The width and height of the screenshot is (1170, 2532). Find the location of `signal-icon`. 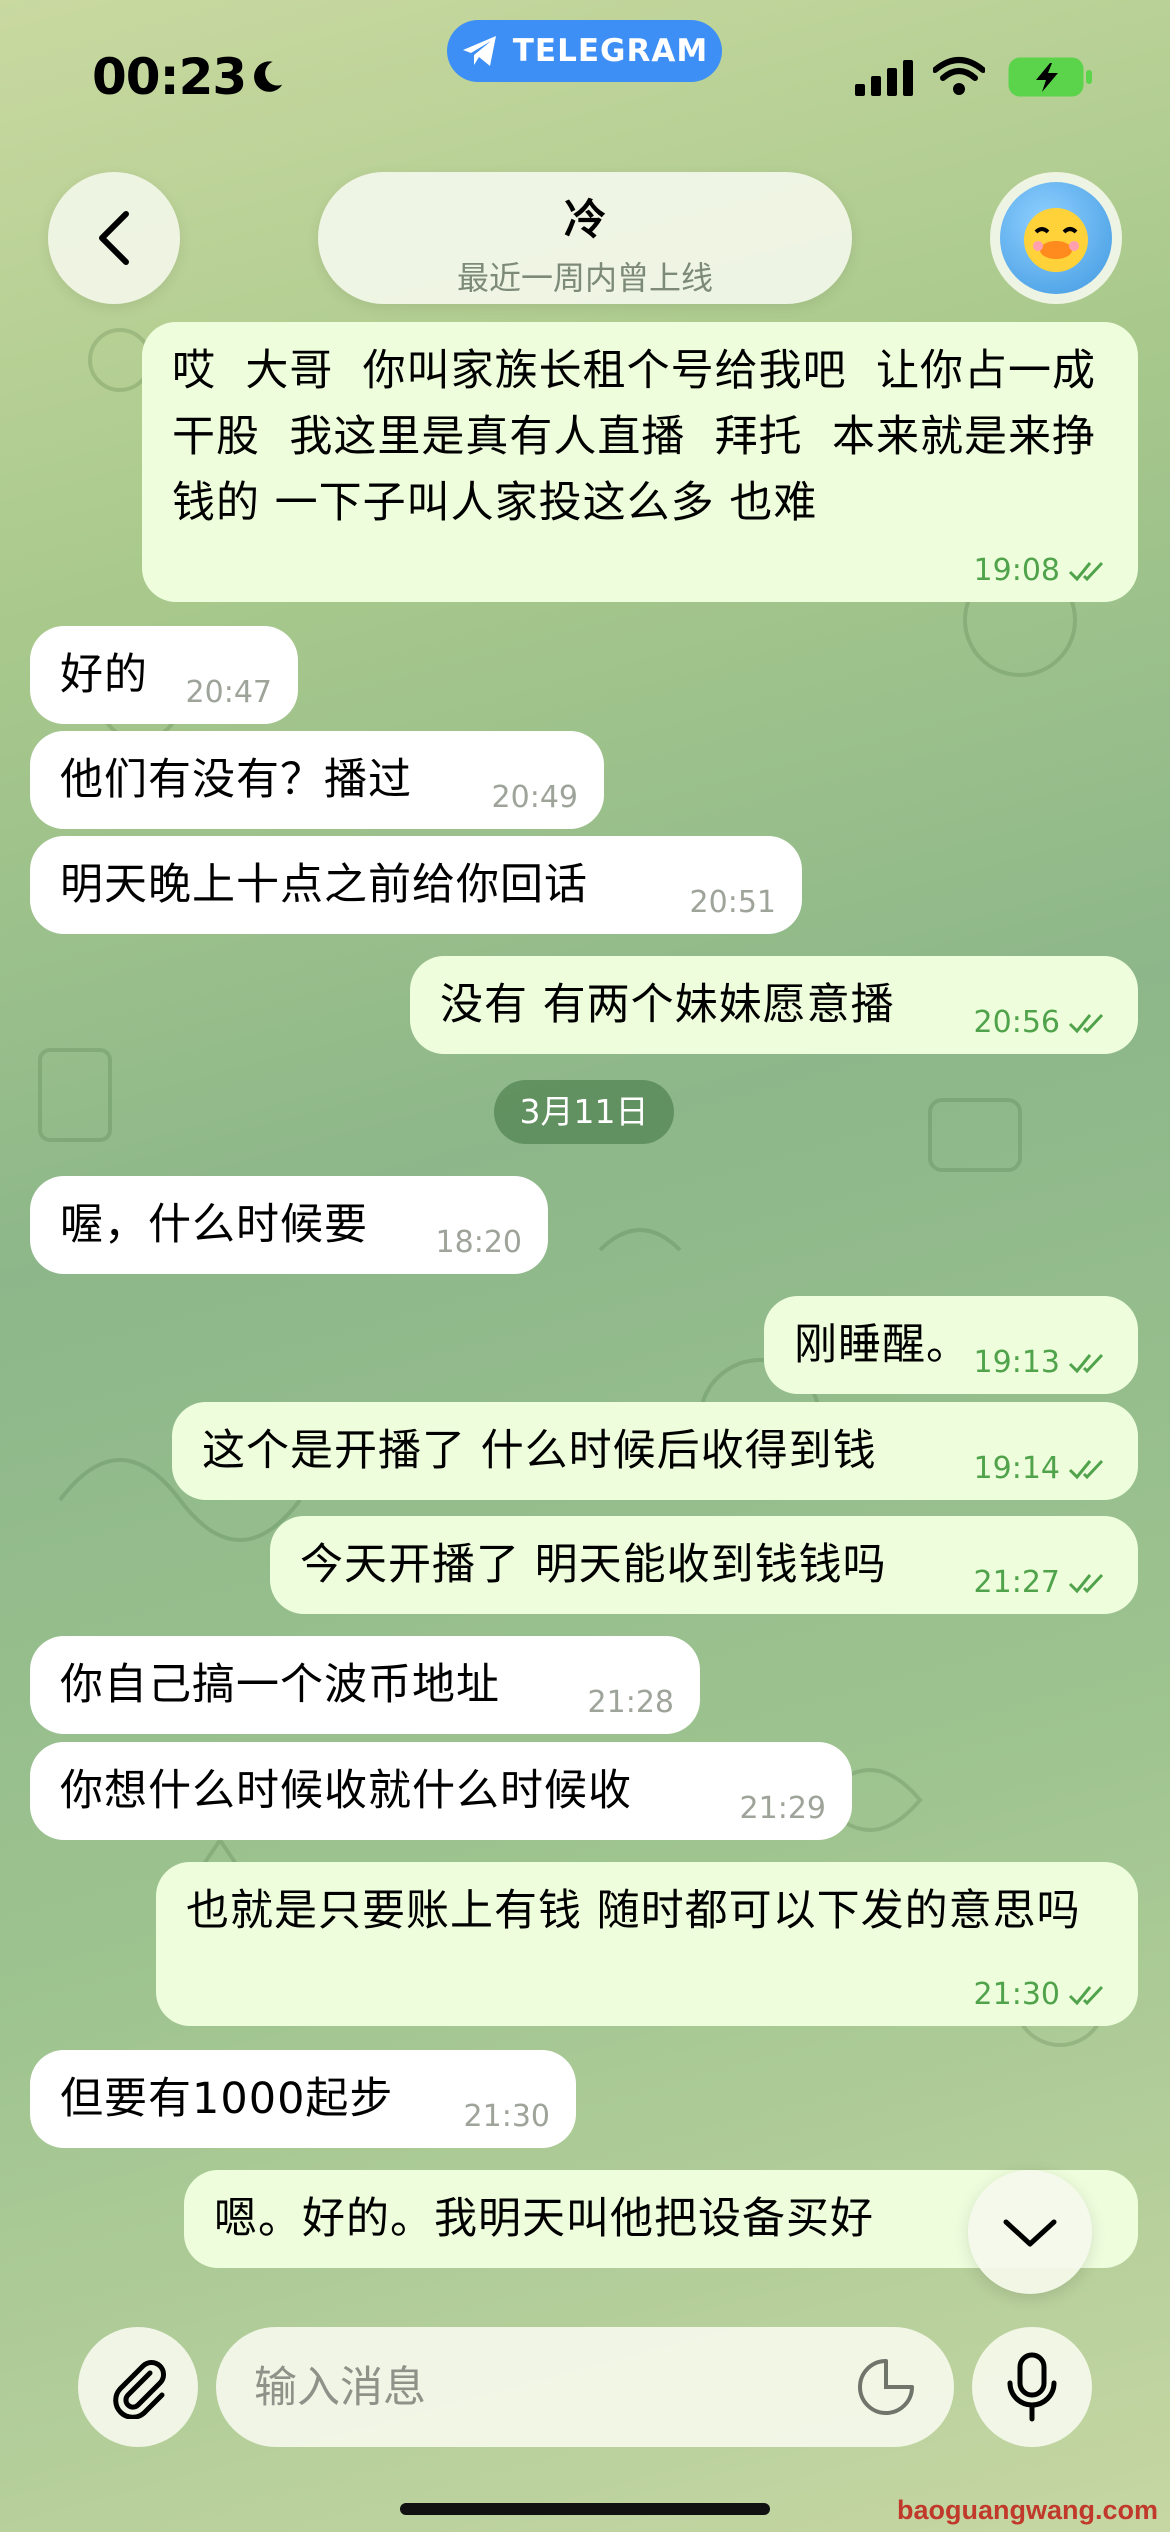

signal-icon is located at coordinates (884, 78).